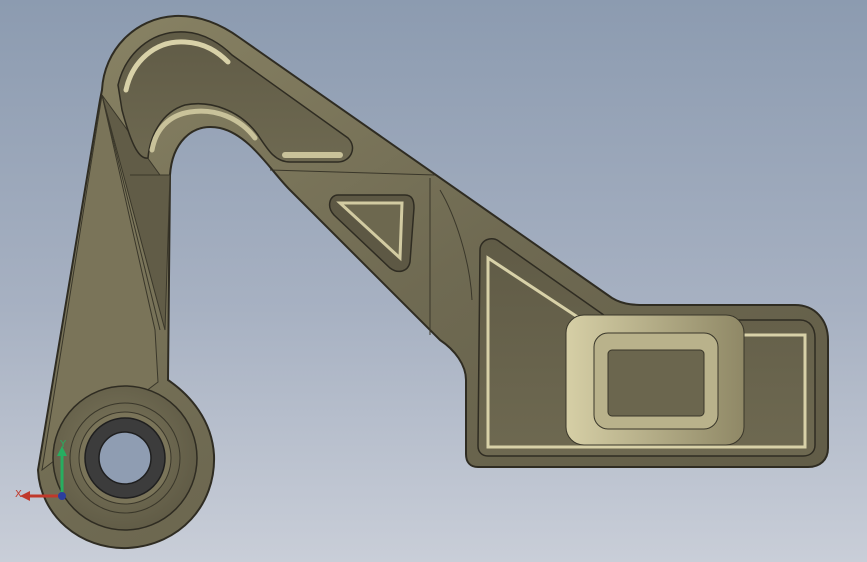  Describe the element at coordinates (125, 458) in the screenshot. I see `pivot-bore` at that location.